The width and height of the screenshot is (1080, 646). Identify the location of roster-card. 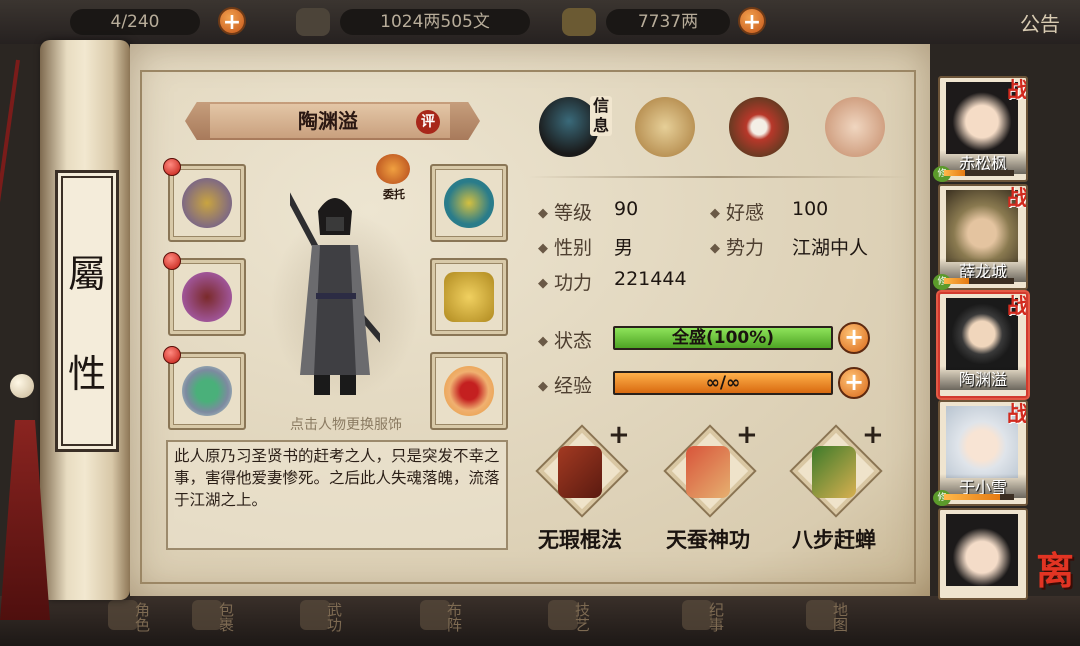
(983, 554).